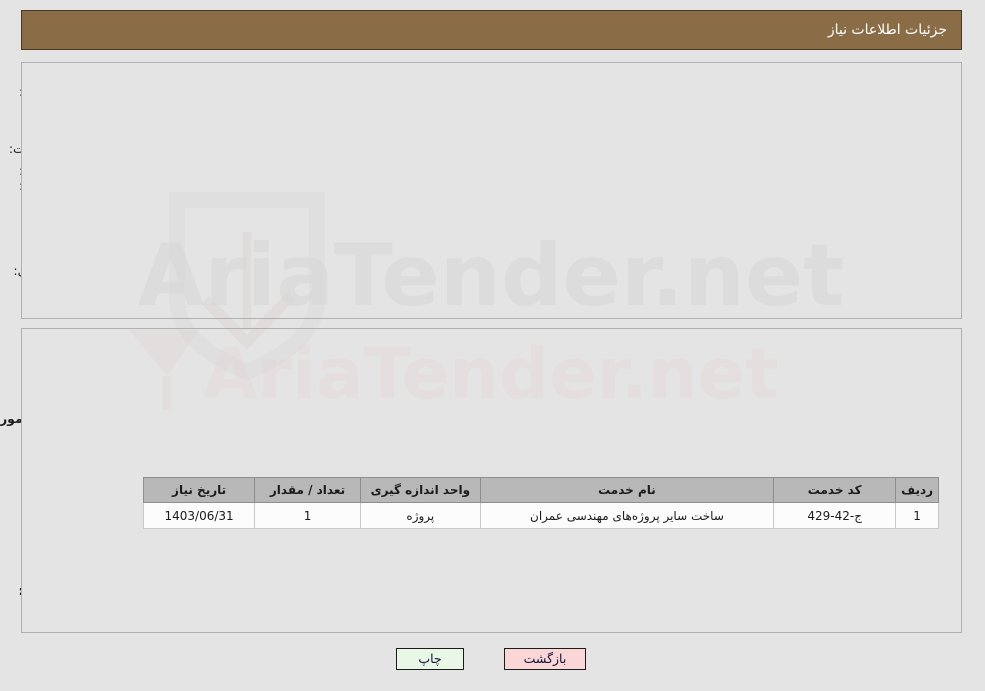 Image resolution: width=985 pixels, height=691 pixels. Describe the element at coordinates (308, 490) in the screenshot. I see `col-quantity: تعداد / مقدار` at that location.